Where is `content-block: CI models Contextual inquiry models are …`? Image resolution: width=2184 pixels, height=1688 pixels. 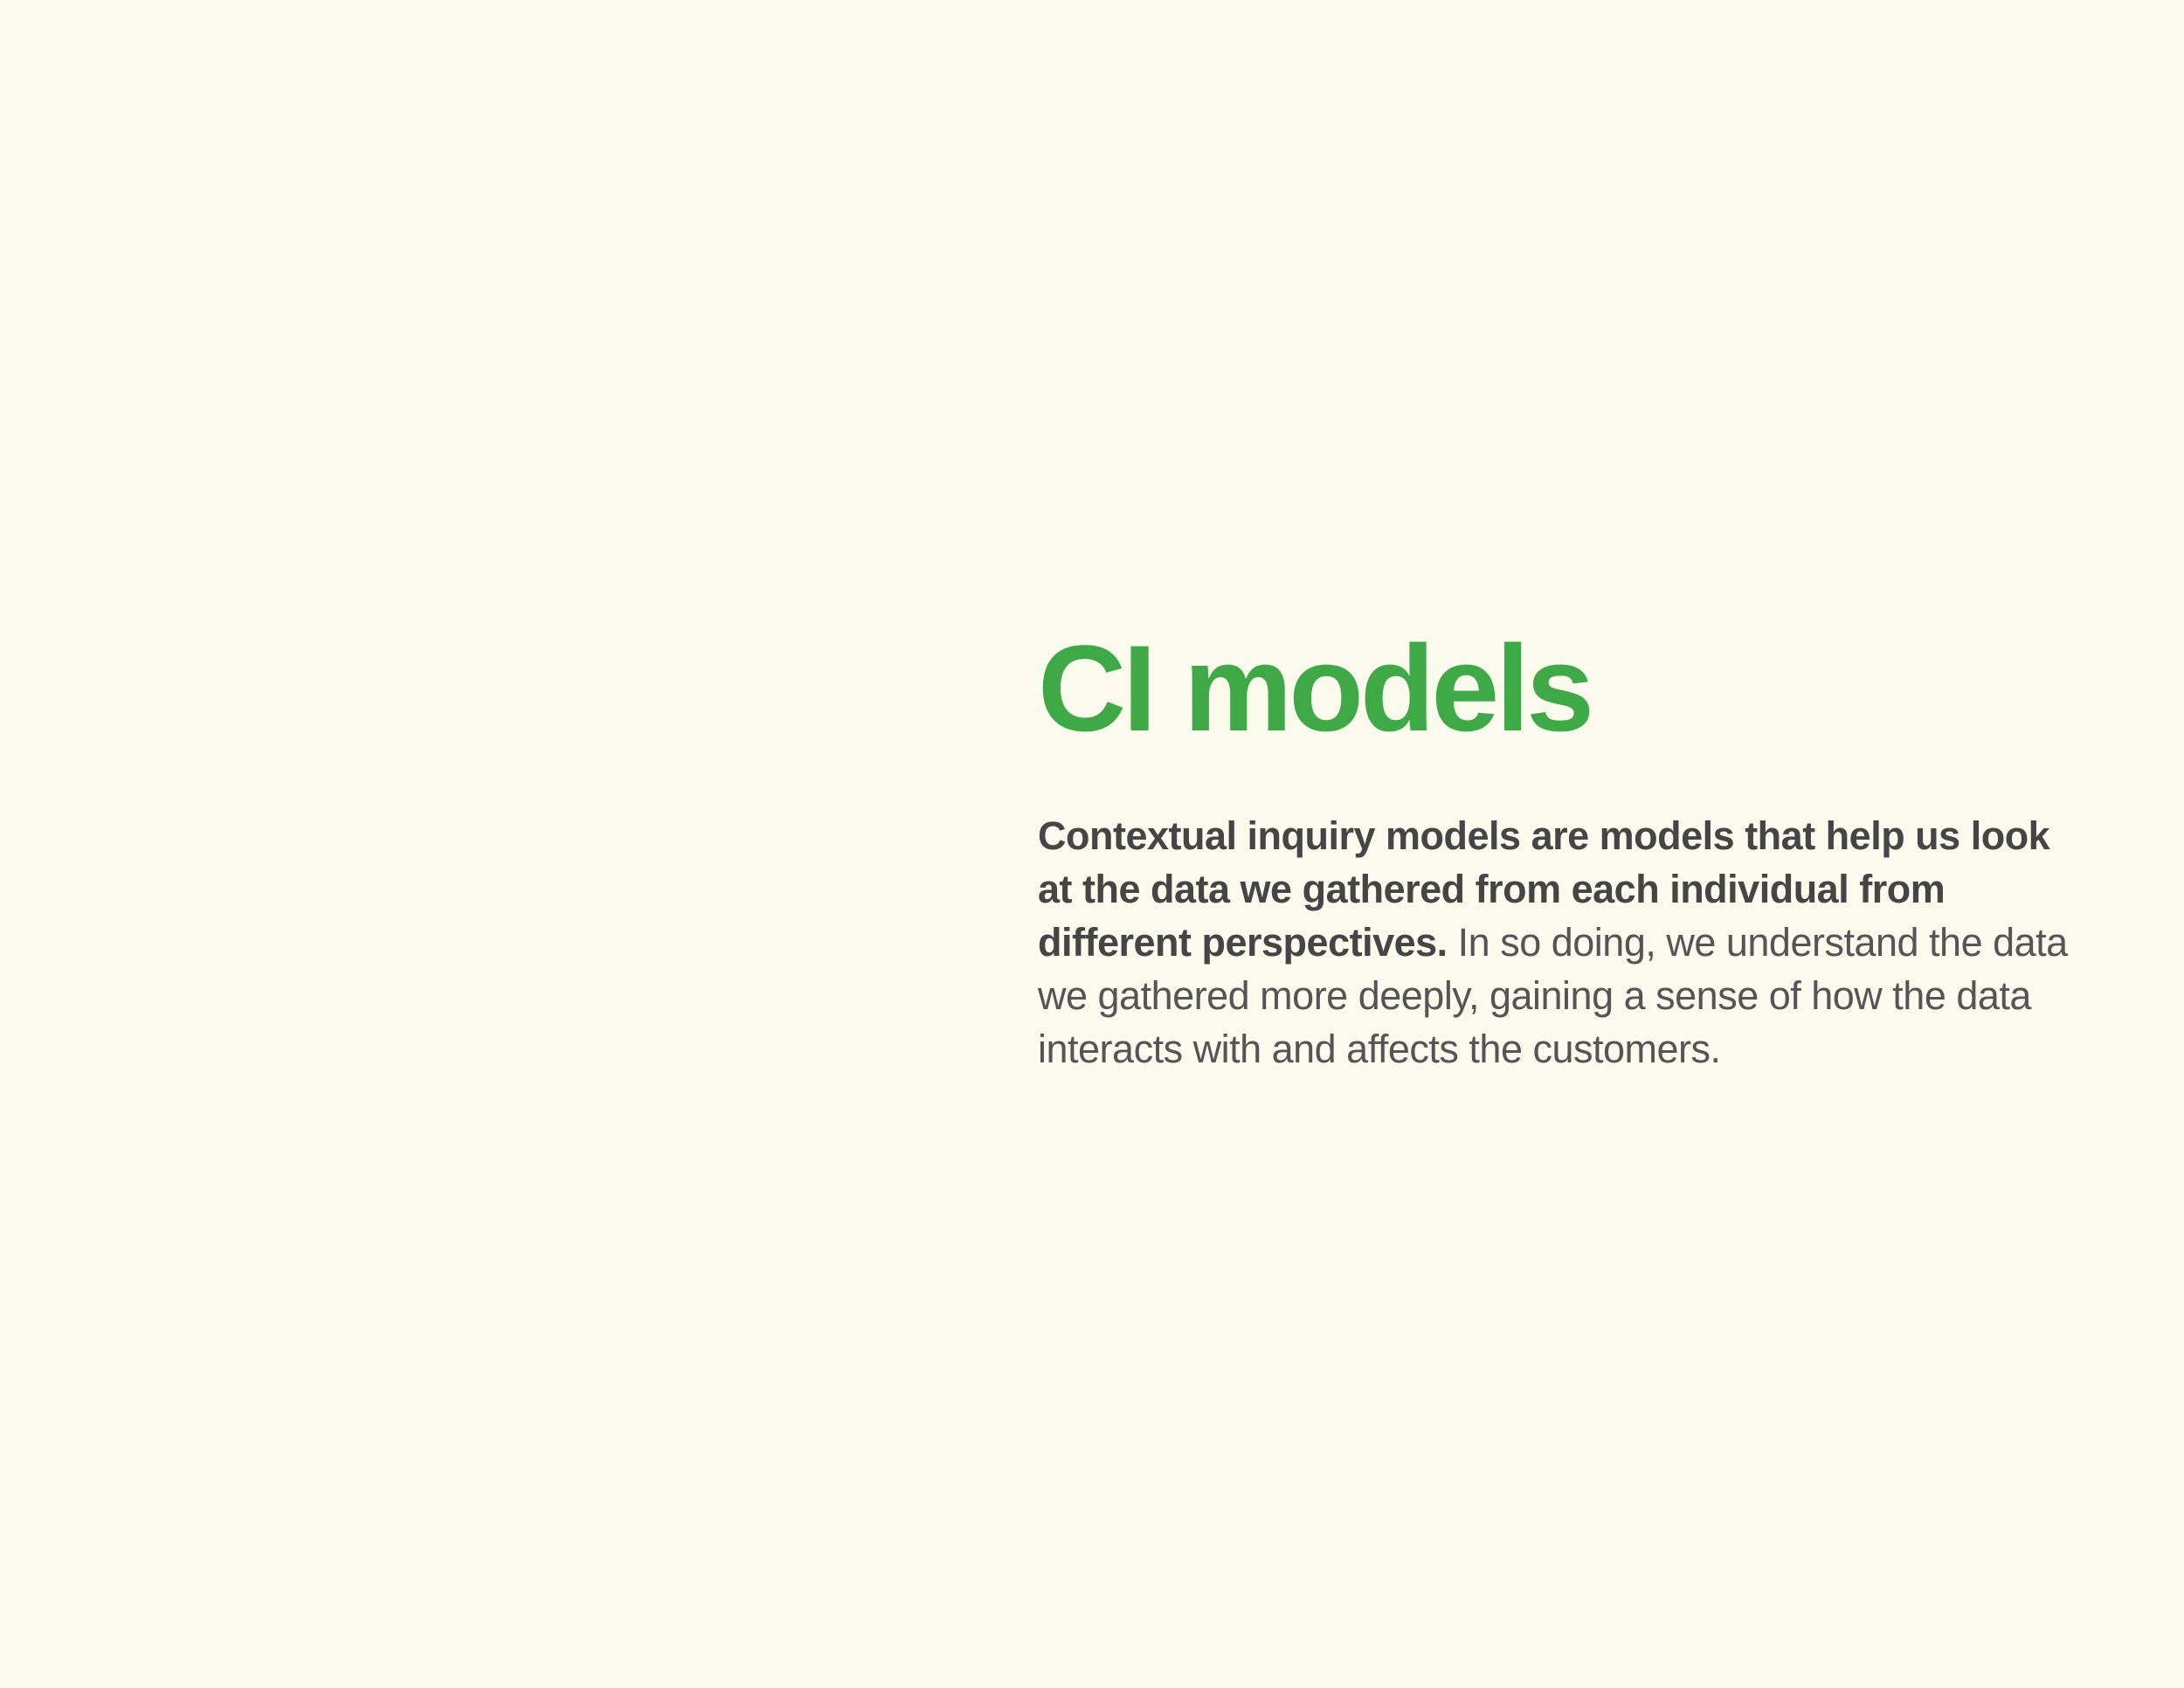
content-block: CI models Contextual inquiry models are … is located at coordinates (1562, 847).